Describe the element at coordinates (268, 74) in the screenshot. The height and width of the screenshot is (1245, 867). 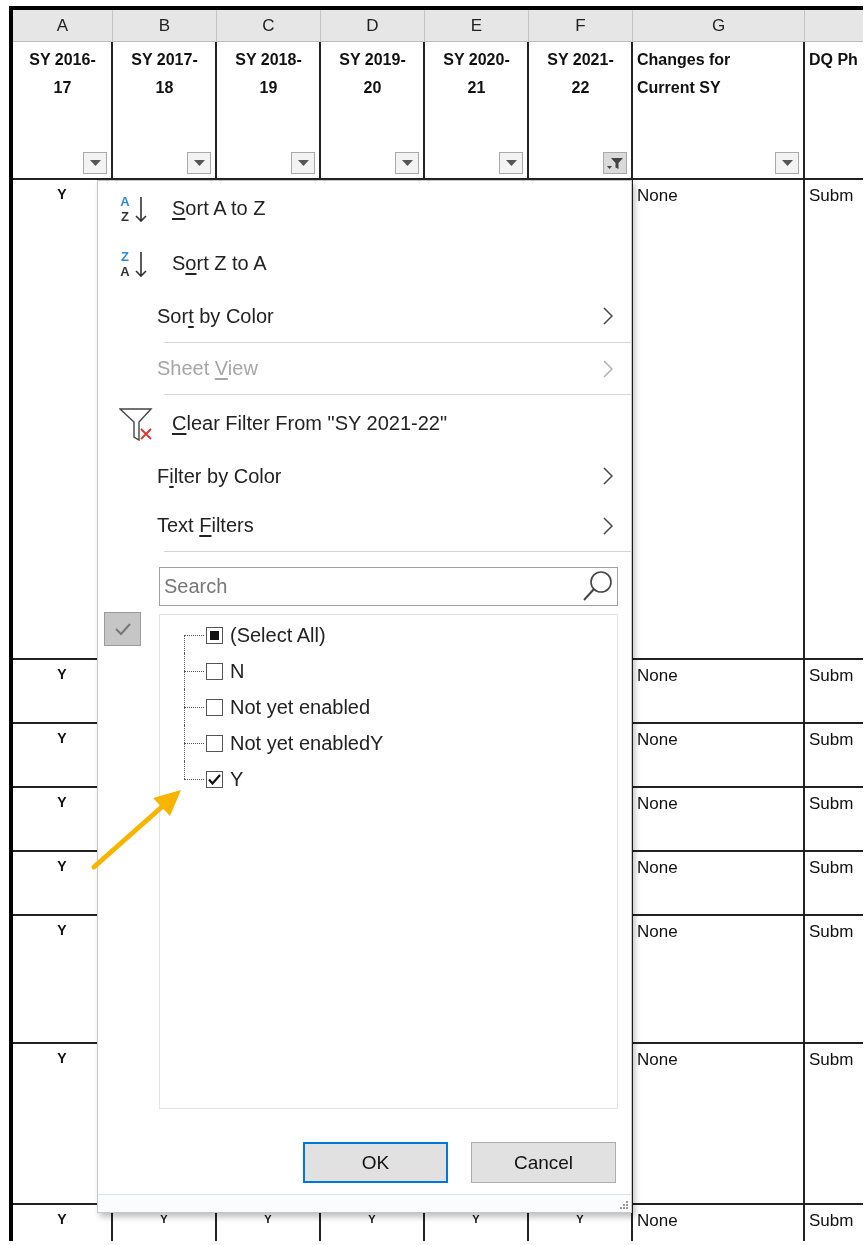
I see `column-header: SY 2018-19` at that location.